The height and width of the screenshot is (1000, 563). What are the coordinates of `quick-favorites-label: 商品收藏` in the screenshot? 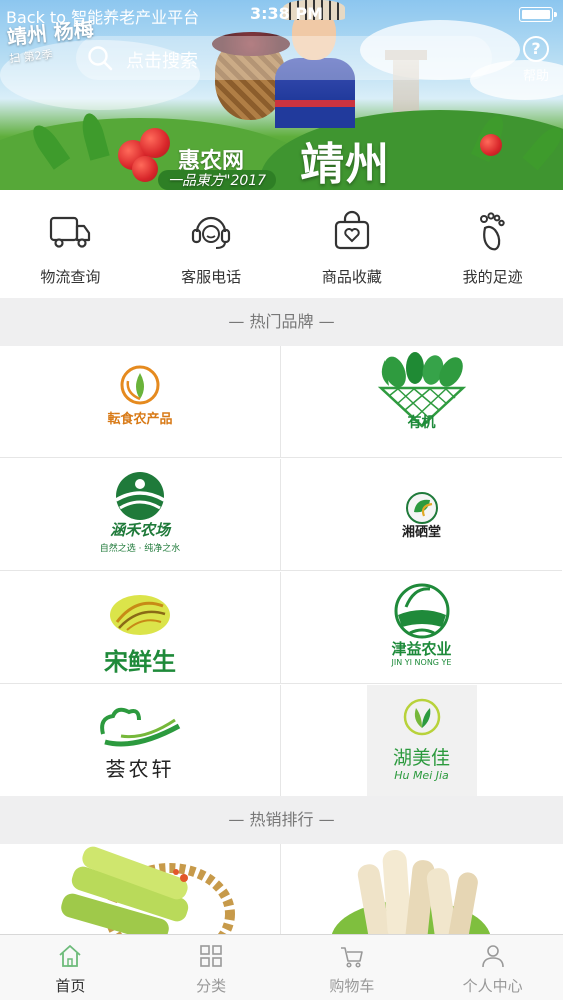 It's located at (351, 277).